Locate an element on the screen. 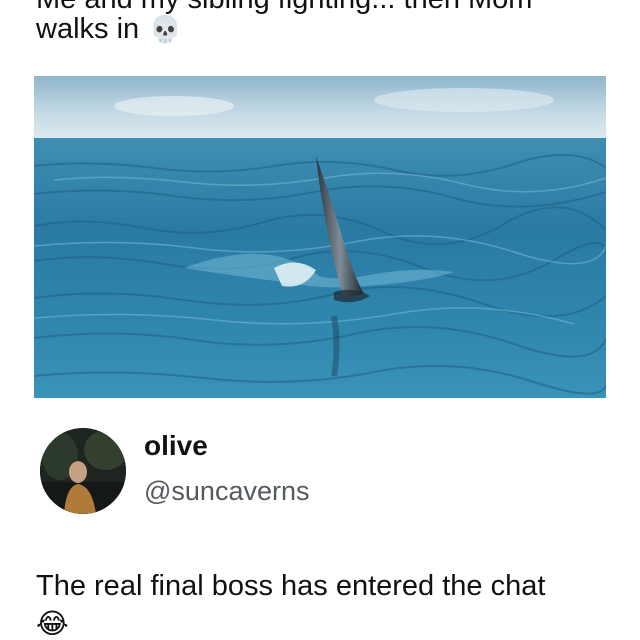 The image size is (640, 640). avatar is located at coordinates (83, 471).